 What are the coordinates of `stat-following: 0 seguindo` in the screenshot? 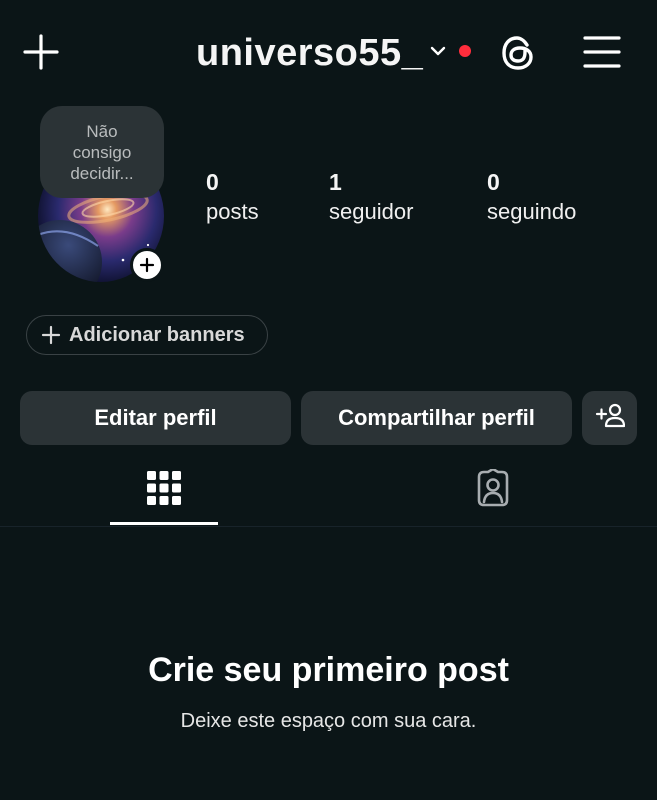 It's located at (531, 198).